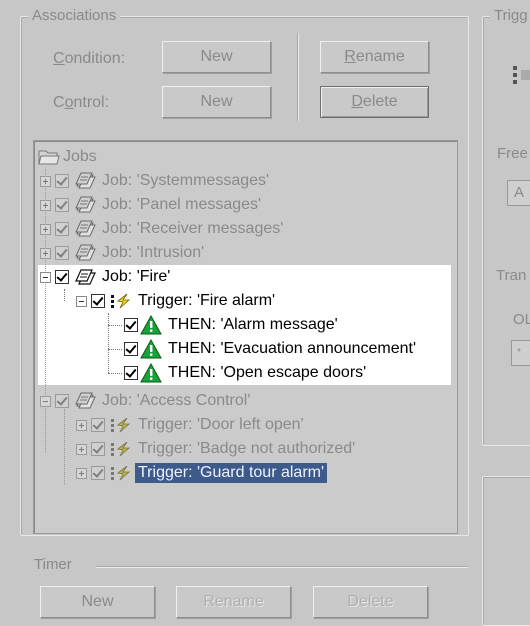  What do you see at coordinates (190, 425) in the screenshot?
I see `tree-item-trigger: Trigger: 'Door left open'` at bounding box center [190, 425].